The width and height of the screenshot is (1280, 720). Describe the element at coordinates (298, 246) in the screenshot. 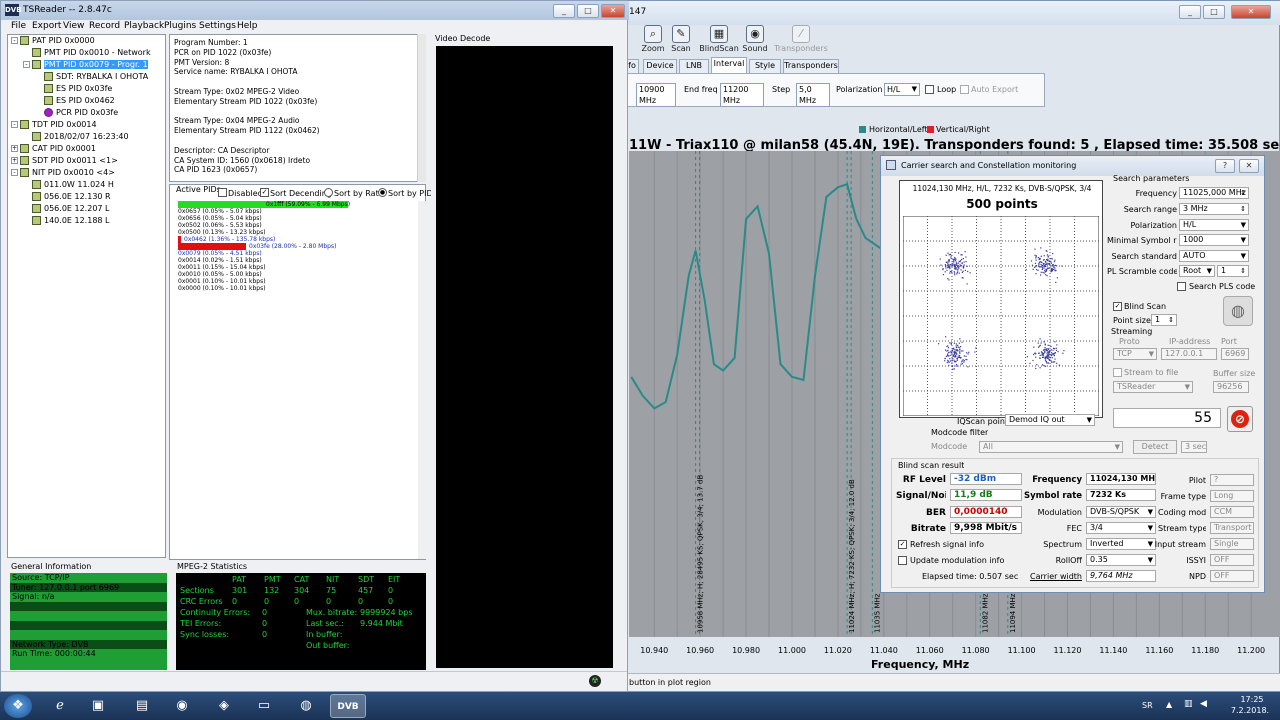

I see `pid-row: 0x03fe (28.00% - 2.80 Mbps)` at that location.